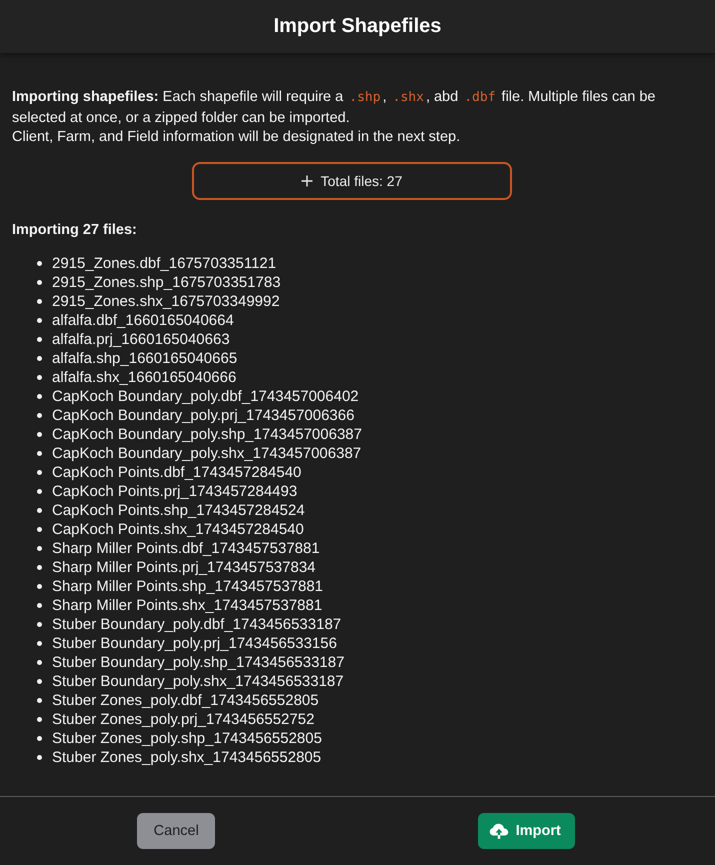  I want to click on file-name: CapKoch Points.dbf_1743457284540, so click(177, 472).